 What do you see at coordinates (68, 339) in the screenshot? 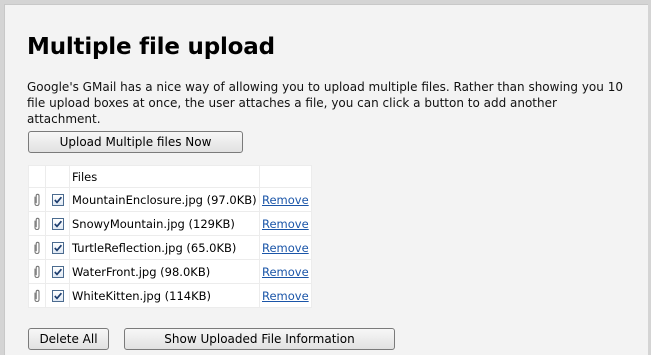
I see `delete-all-button: Delete All` at bounding box center [68, 339].